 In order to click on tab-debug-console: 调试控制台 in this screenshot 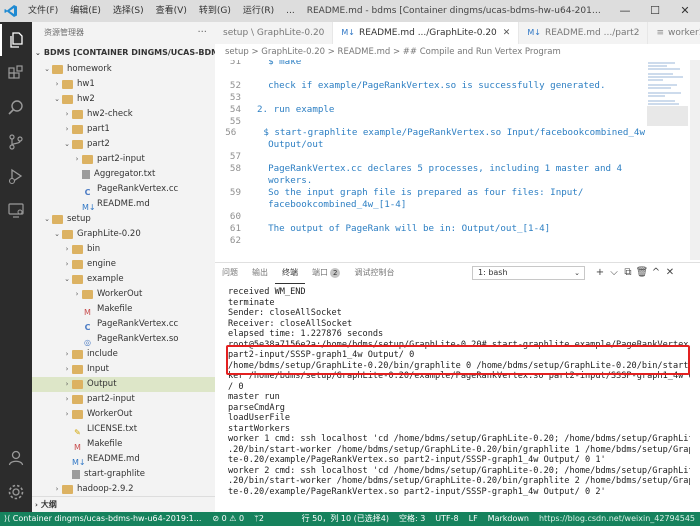, I will do `click(374, 273)`.